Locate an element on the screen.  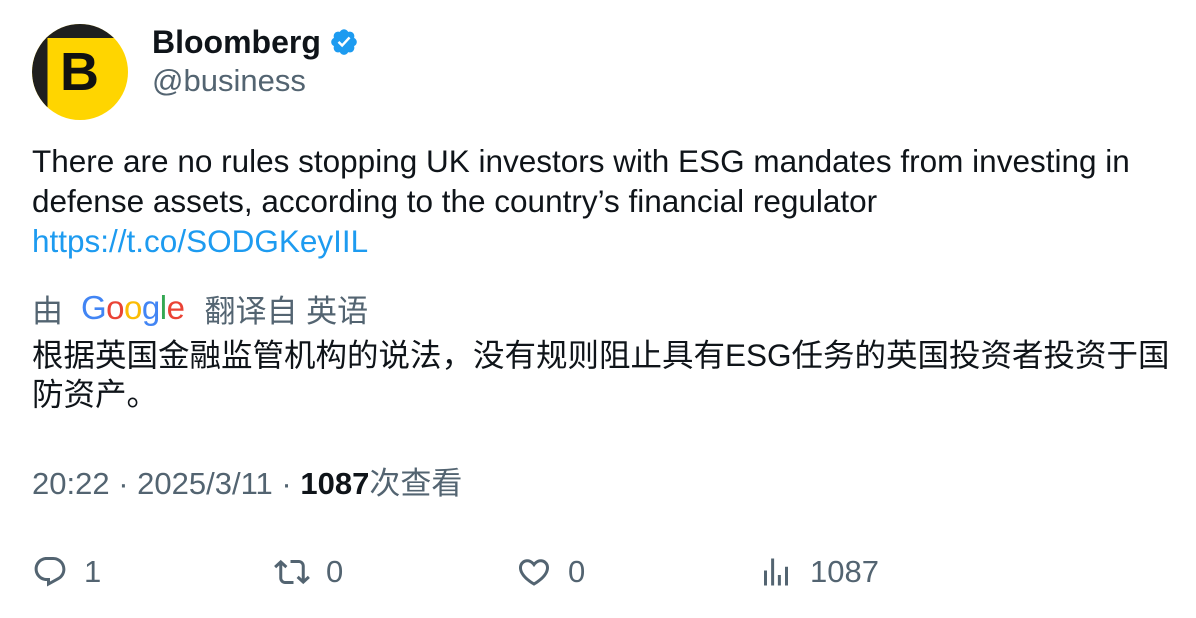
author-handle: @business is located at coordinates (229, 81).